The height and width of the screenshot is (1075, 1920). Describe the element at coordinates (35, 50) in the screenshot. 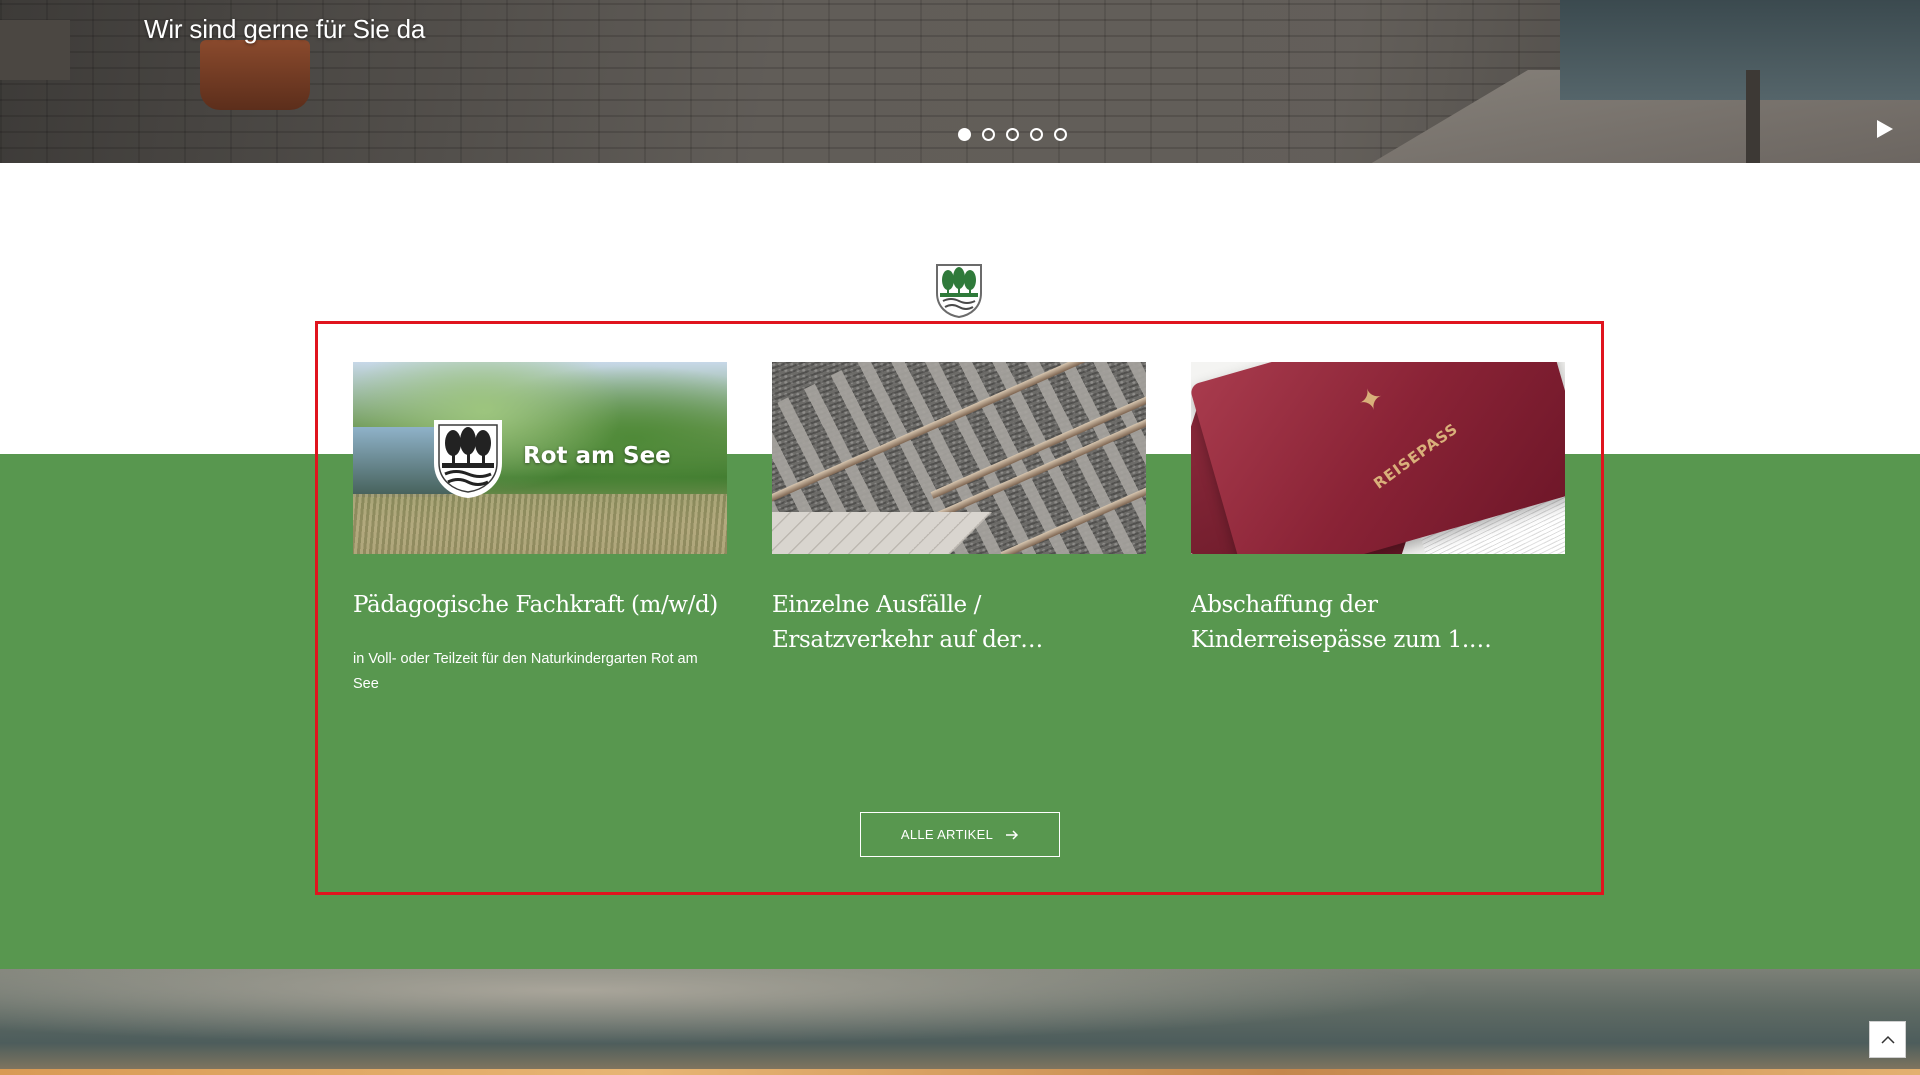

I see `hero-image-bench` at that location.